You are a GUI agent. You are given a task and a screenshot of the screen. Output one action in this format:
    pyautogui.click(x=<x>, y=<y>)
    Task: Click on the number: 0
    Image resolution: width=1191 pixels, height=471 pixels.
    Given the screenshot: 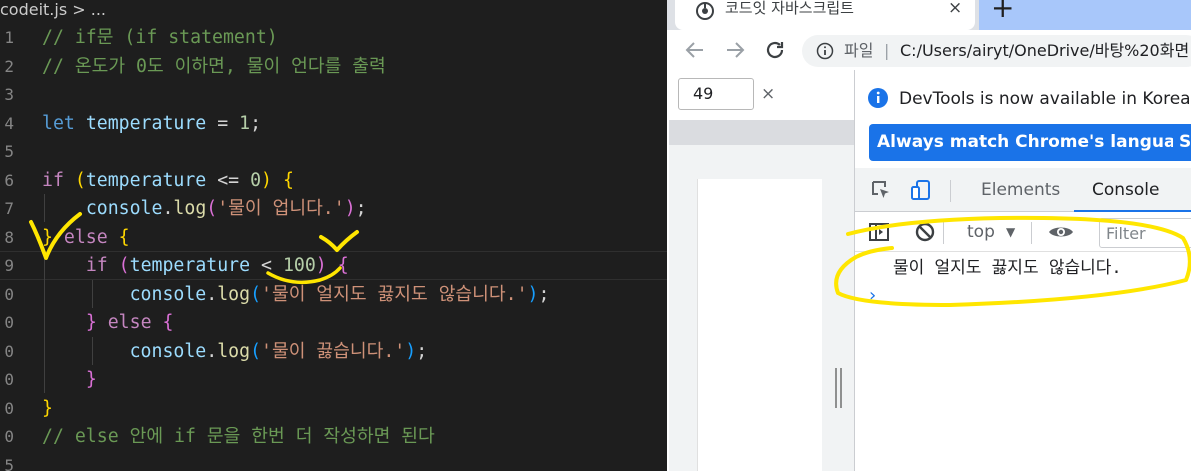 What is the action you would take?
    pyautogui.click(x=256, y=180)
    